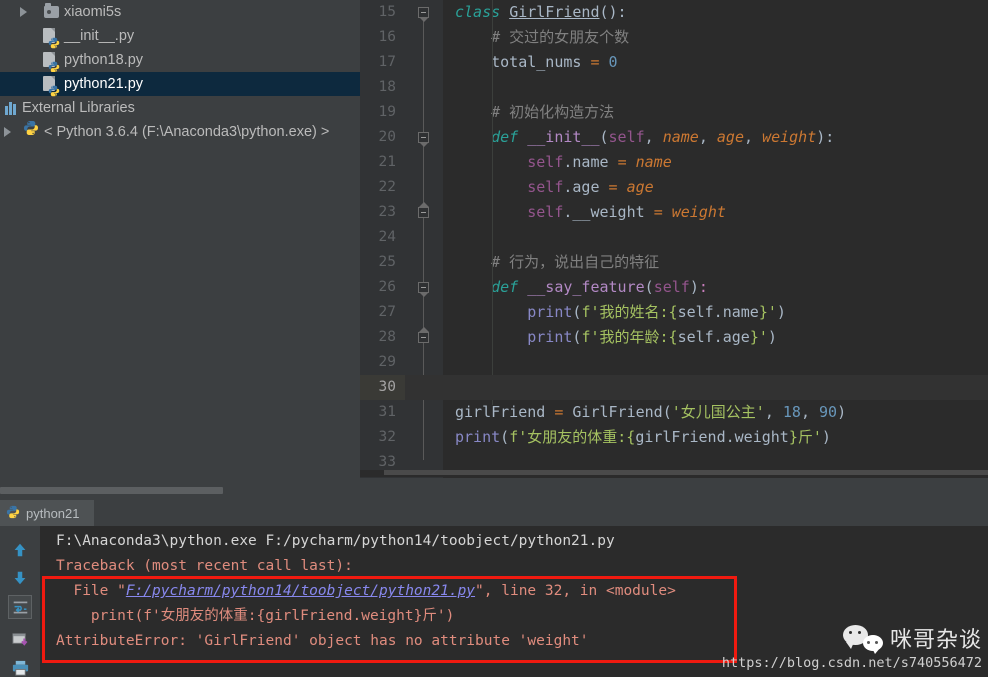 The height and width of the screenshot is (677, 988). I want to click on line-number: 15, so click(382, 12).